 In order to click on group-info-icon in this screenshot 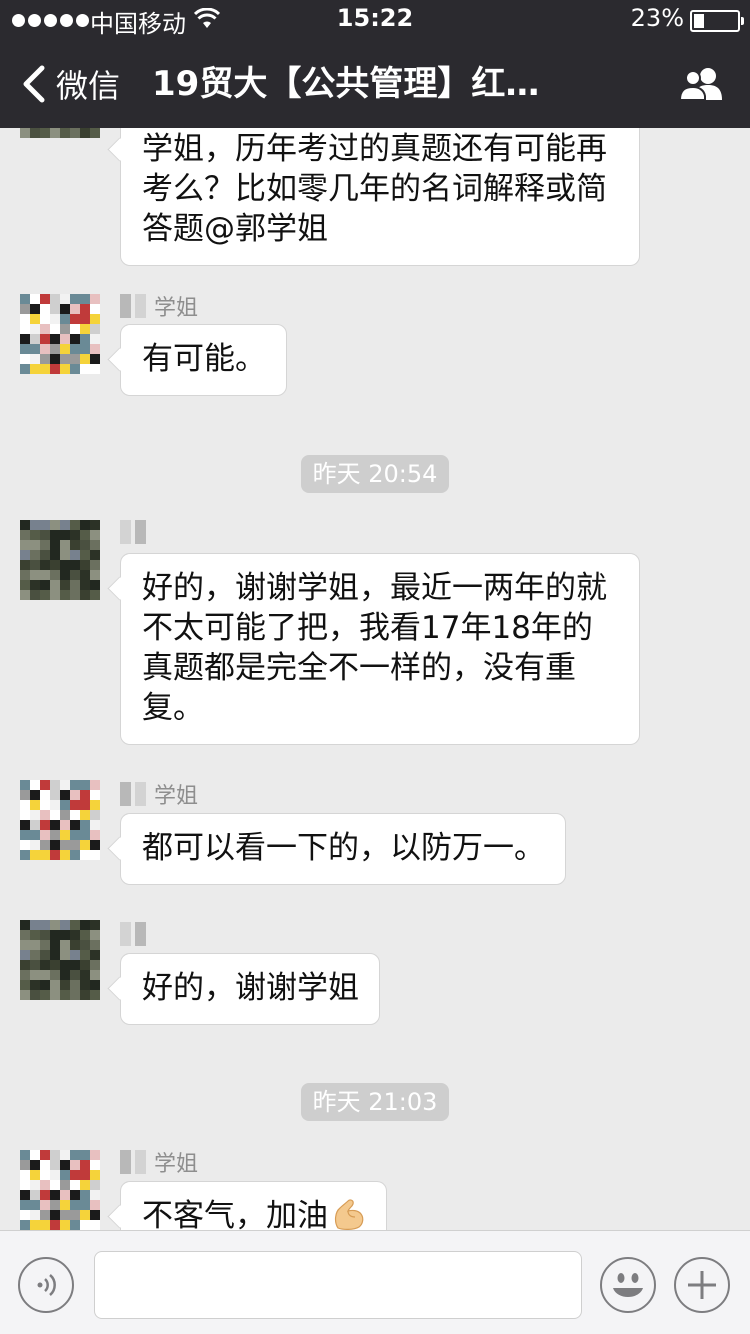, I will do `click(702, 84)`.